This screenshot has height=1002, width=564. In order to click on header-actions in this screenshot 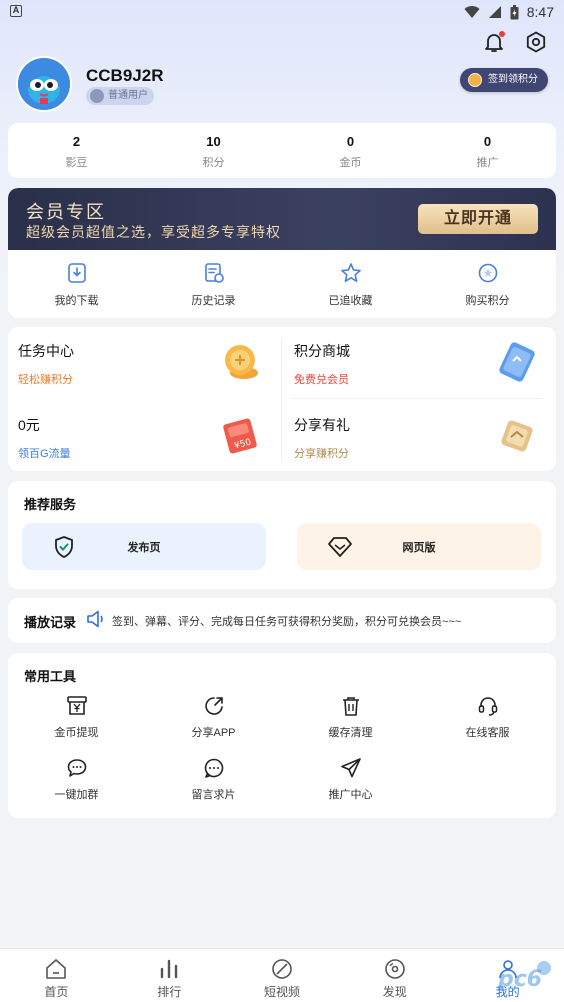, I will do `click(515, 42)`.